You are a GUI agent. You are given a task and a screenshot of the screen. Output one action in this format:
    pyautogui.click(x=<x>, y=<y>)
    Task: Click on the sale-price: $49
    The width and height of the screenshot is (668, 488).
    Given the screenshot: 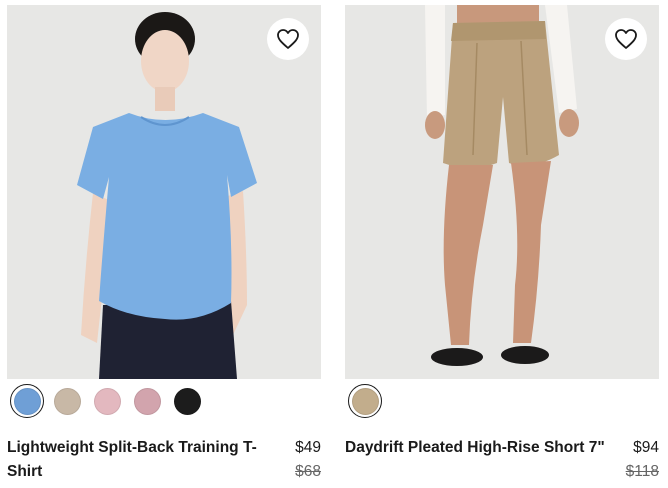 What is the action you would take?
    pyautogui.click(x=308, y=447)
    